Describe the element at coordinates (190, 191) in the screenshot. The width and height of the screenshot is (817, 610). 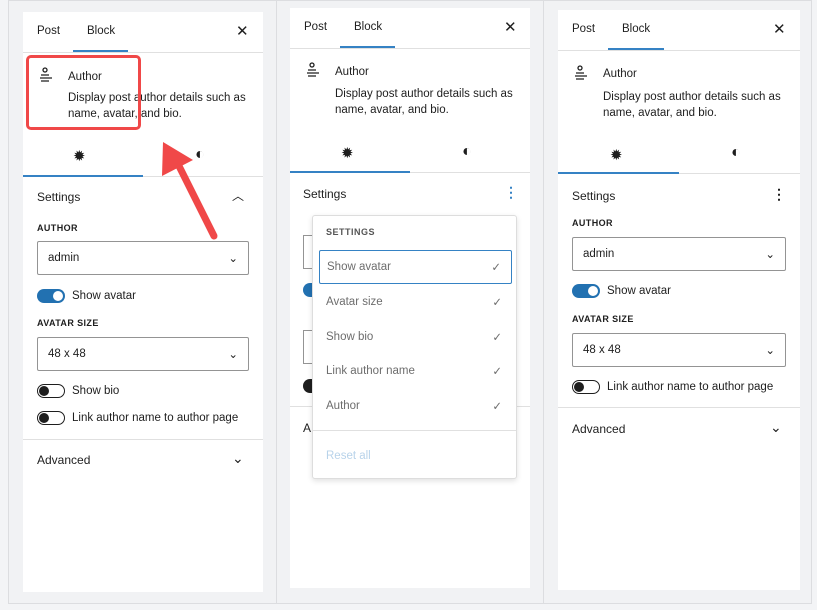
I see `arrow-annotation-icon` at that location.